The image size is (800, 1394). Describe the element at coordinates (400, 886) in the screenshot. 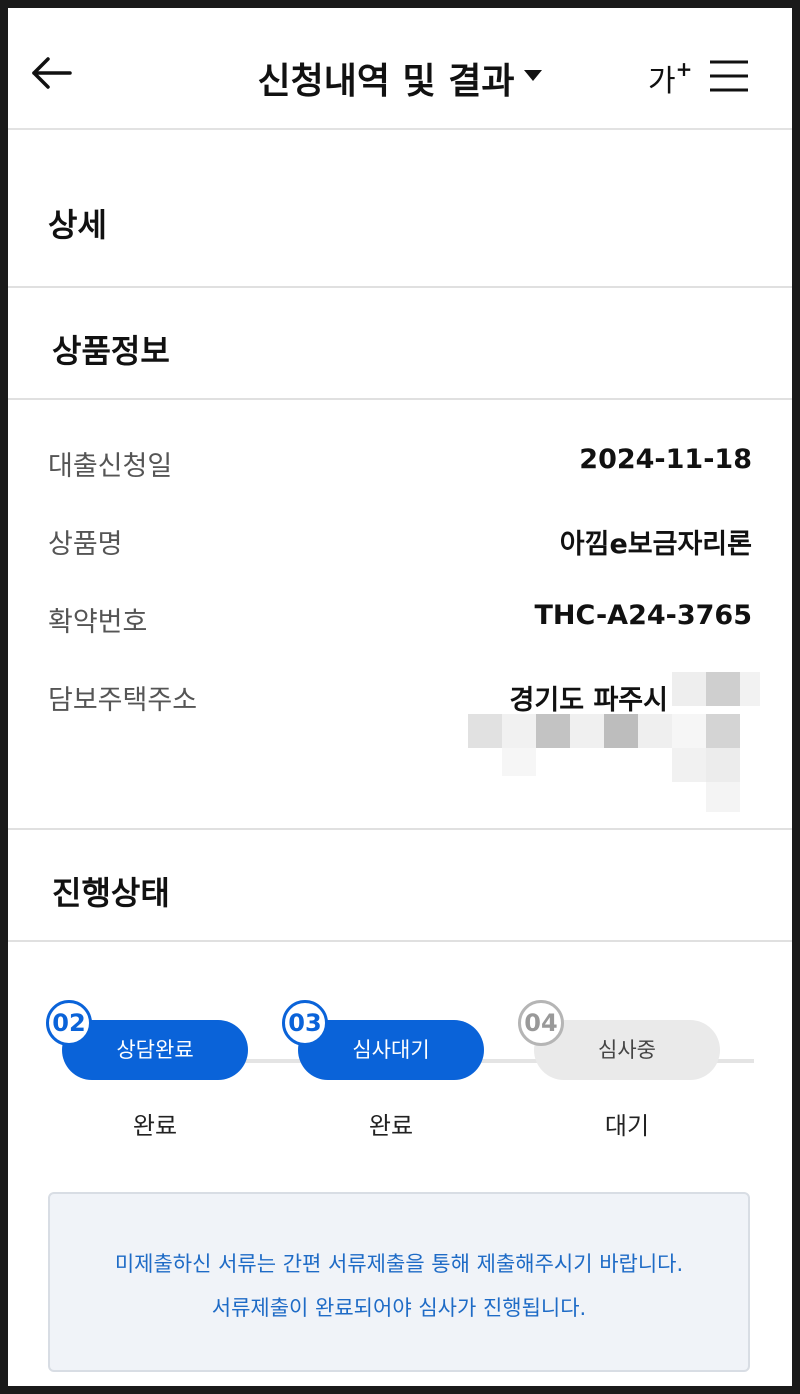

I see `progress-section-header: 진행상태` at that location.